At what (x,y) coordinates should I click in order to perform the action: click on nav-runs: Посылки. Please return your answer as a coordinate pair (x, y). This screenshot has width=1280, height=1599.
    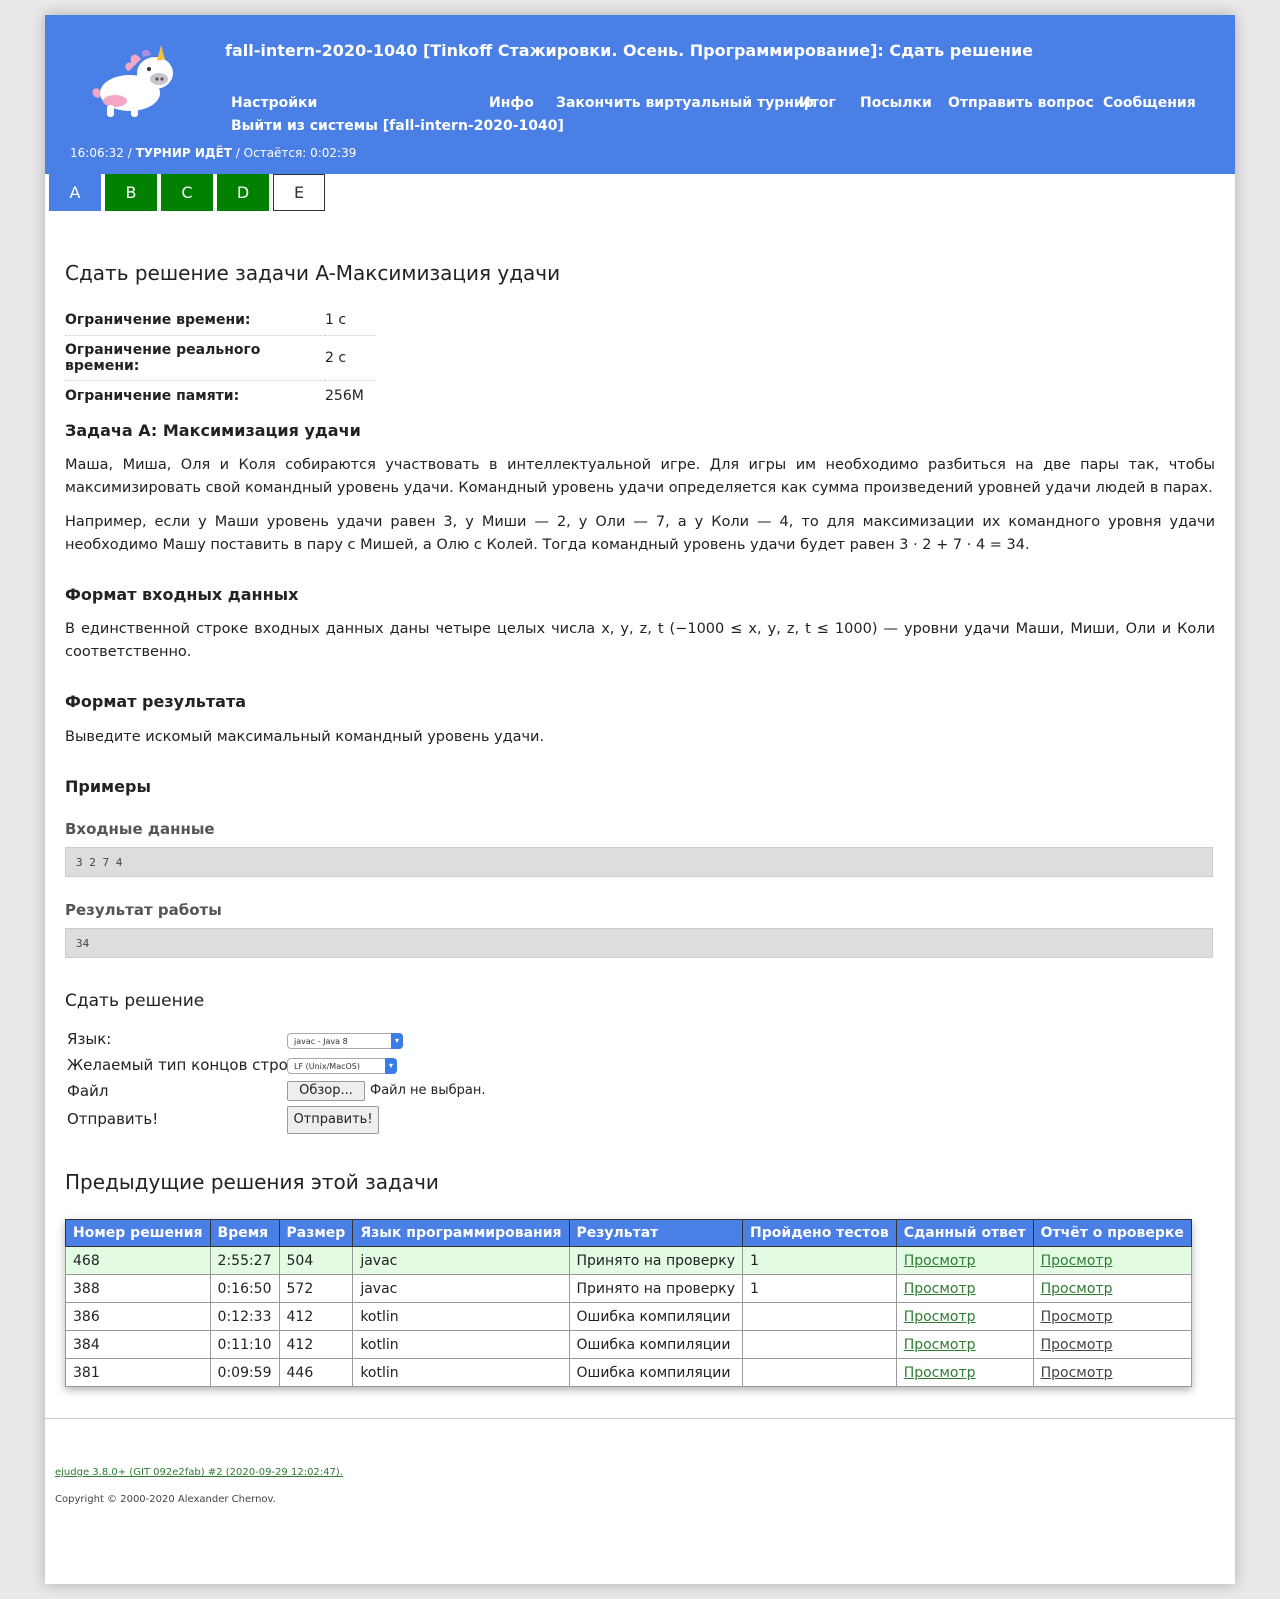
    Looking at the image, I should click on (896, 103).